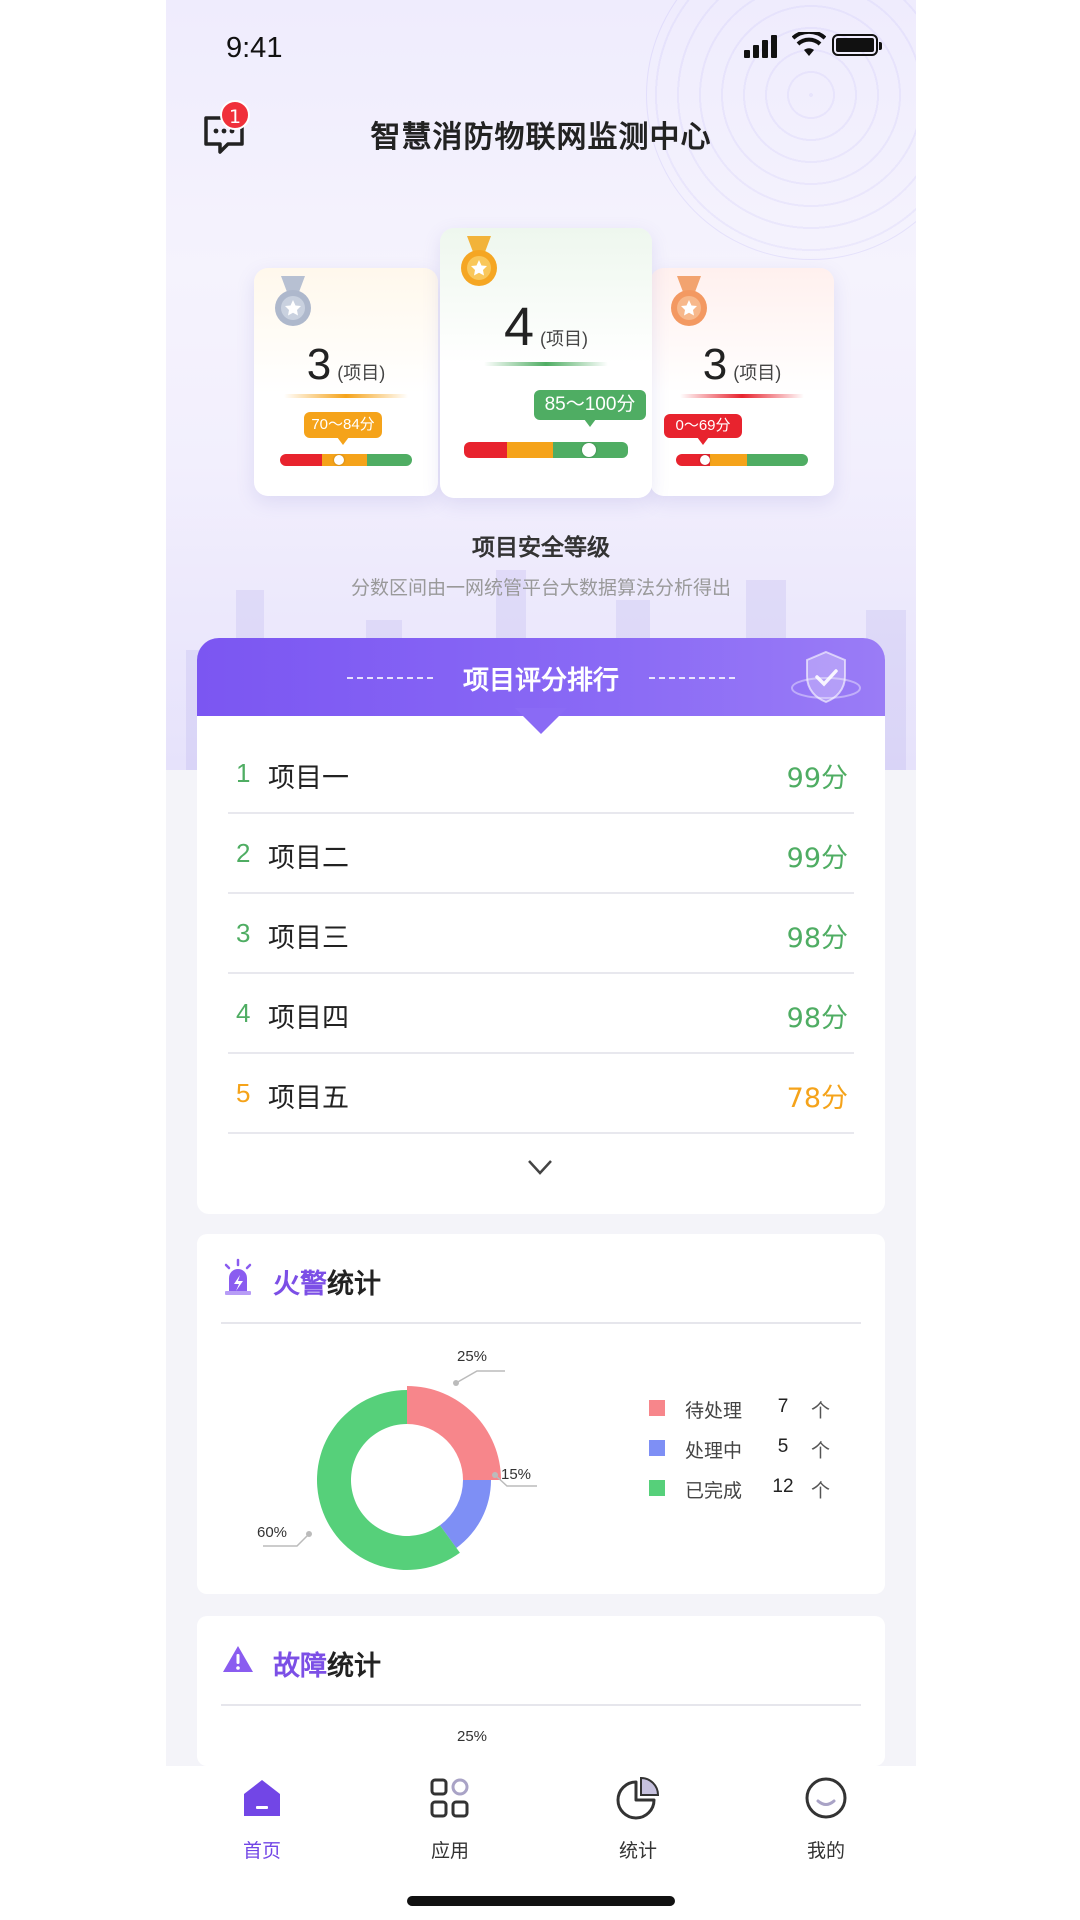 The height and width of the screenshot is (1920, 1080). What do you see at coordinates (327, 1666) in the screenshot?
I see `fault-stats-title: 故障统计` at bounding box center [327, 1666].